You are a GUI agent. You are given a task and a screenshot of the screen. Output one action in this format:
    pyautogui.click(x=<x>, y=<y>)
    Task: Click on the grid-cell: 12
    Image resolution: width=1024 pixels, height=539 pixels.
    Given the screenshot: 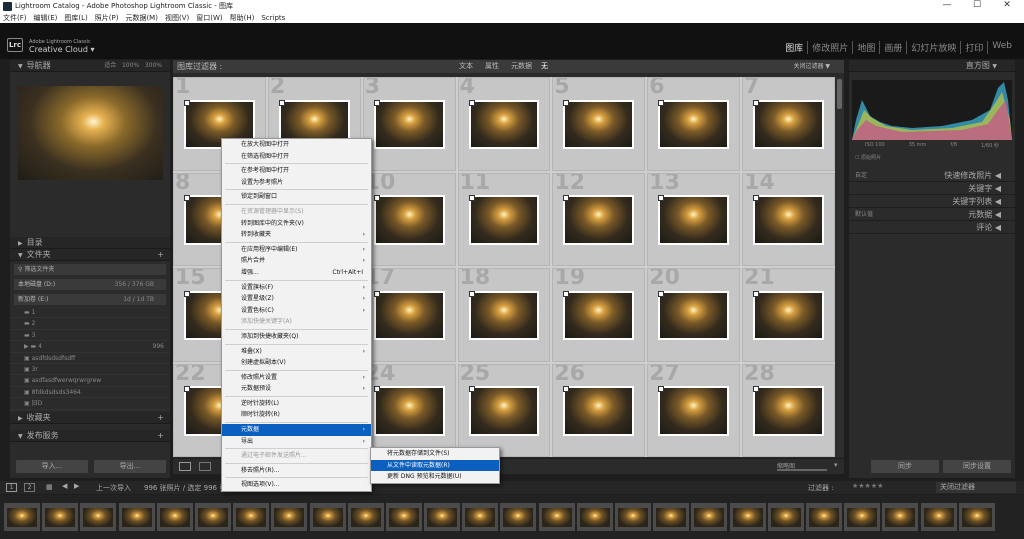 What is the action you would take?
    pyautogui.click(x=599, y=219)
    